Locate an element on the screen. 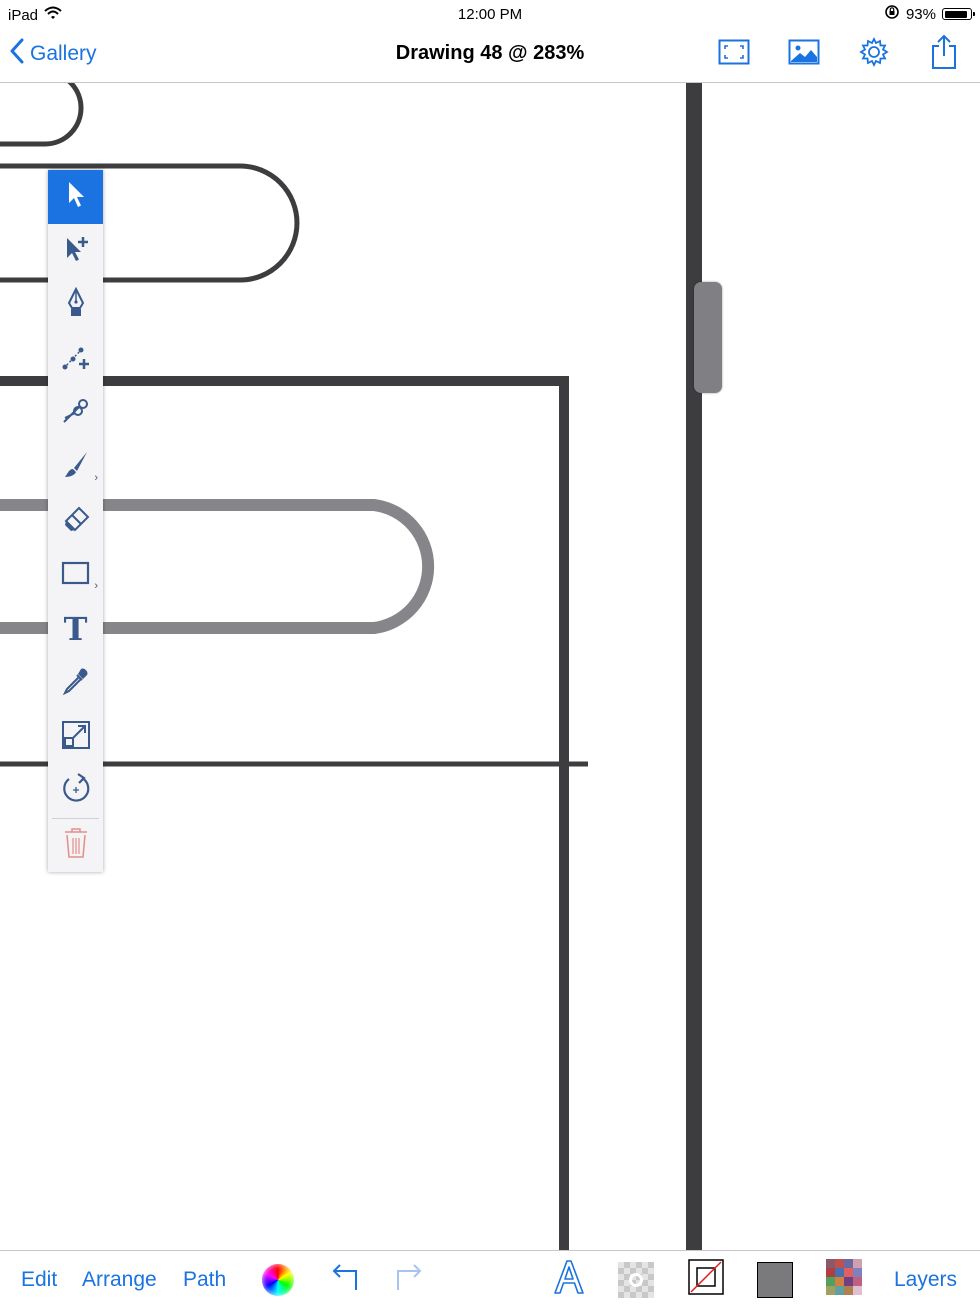 Image resolution: width=980 pixels, height=1308 pixels. text-style-icon is located at coordinates (569, 1279).